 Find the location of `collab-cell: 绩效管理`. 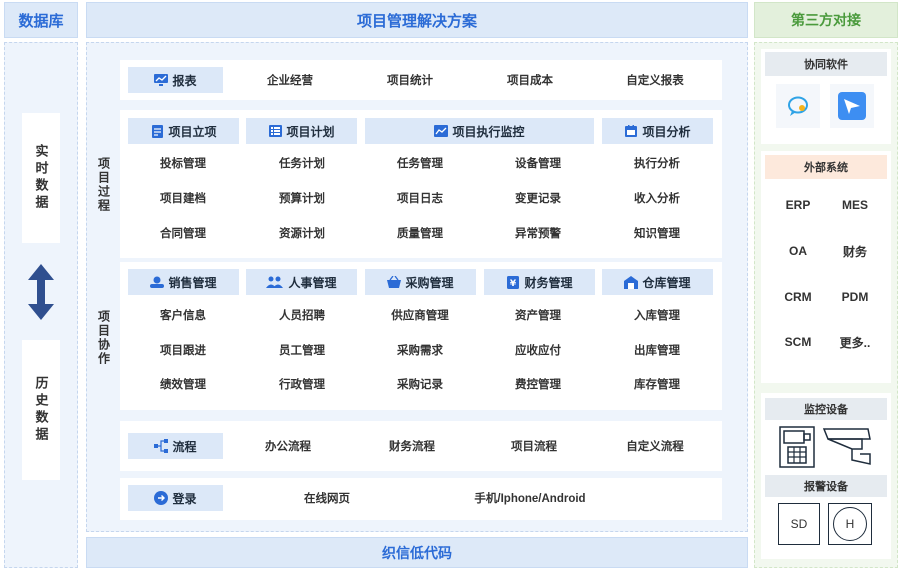

collab-cell: 绩效管理 is located at coordinates (183, 384).